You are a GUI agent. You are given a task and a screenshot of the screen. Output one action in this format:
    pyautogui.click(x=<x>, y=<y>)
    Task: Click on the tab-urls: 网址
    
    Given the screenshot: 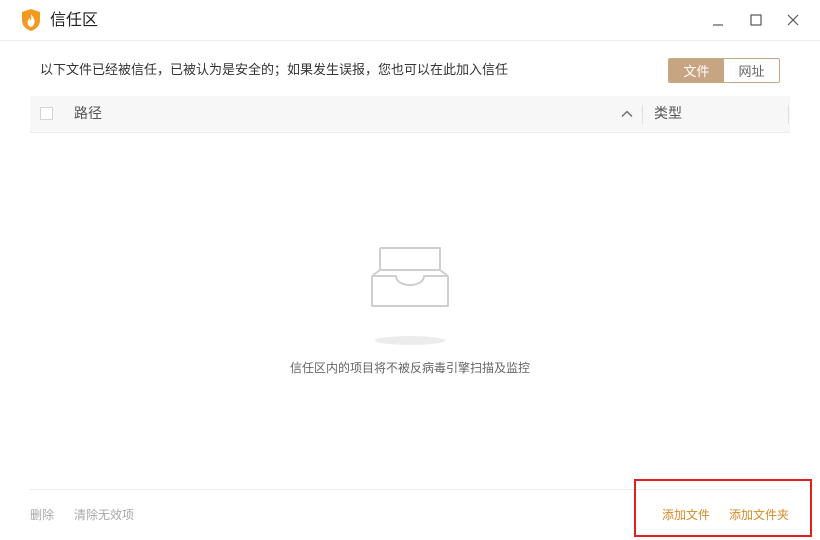 What is the action you would take?
    pyautogui.click(x=751, y=70)
    